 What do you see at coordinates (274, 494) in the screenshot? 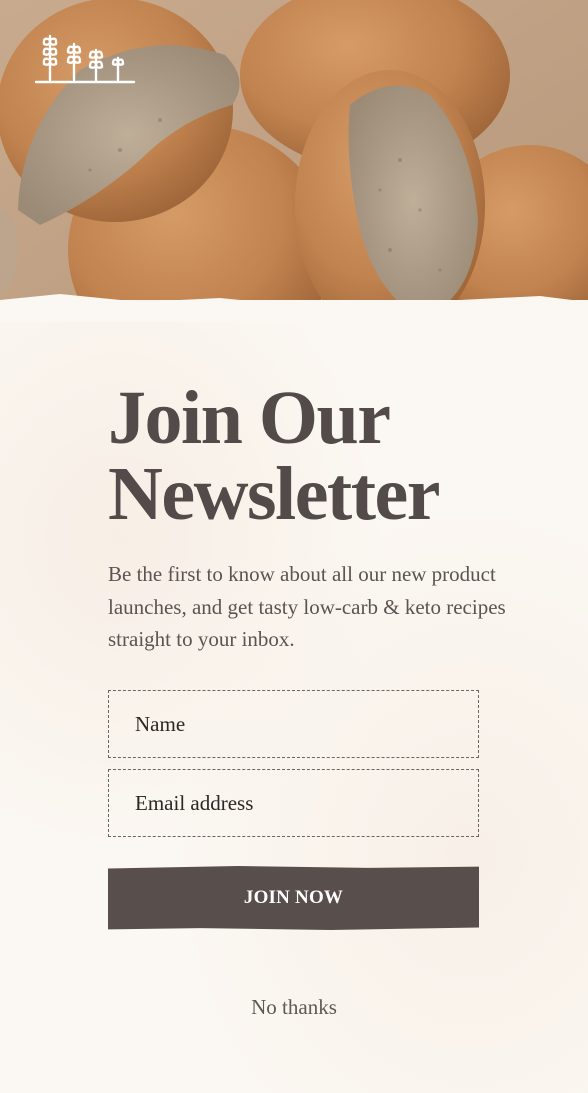
I see `newsletter-title-line2: Newsletter` at bounding box center [274, 494].